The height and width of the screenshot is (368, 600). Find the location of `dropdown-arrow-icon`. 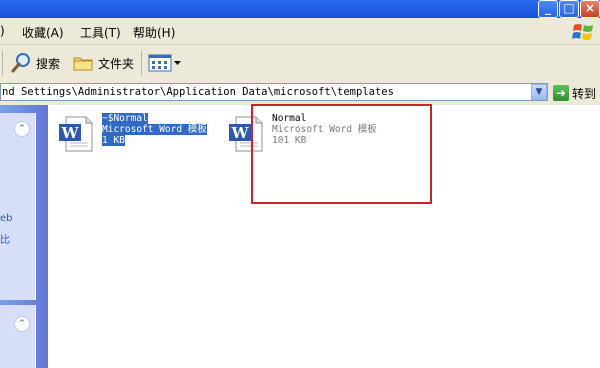

dropdown-arrow-icon is located at coordinates (177, 63).